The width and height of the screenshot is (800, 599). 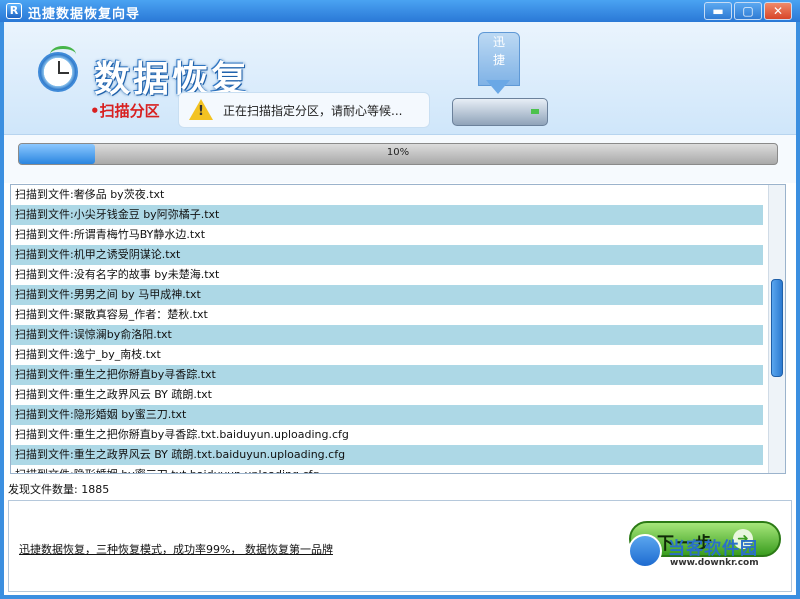 I want to click on log-row: 扫描到文件:隐形婚姻 by蜜三刀.txt, so click(x=387, y=415).